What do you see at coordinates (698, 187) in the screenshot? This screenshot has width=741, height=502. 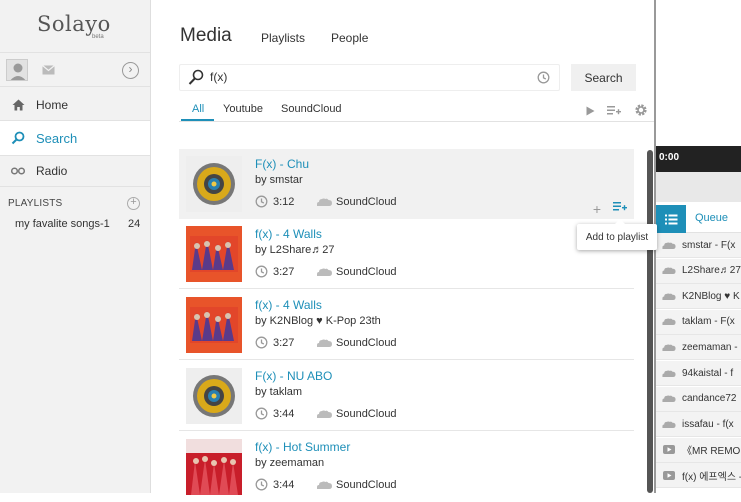 I see `player-progress-area` at bounding box center [698, 187].